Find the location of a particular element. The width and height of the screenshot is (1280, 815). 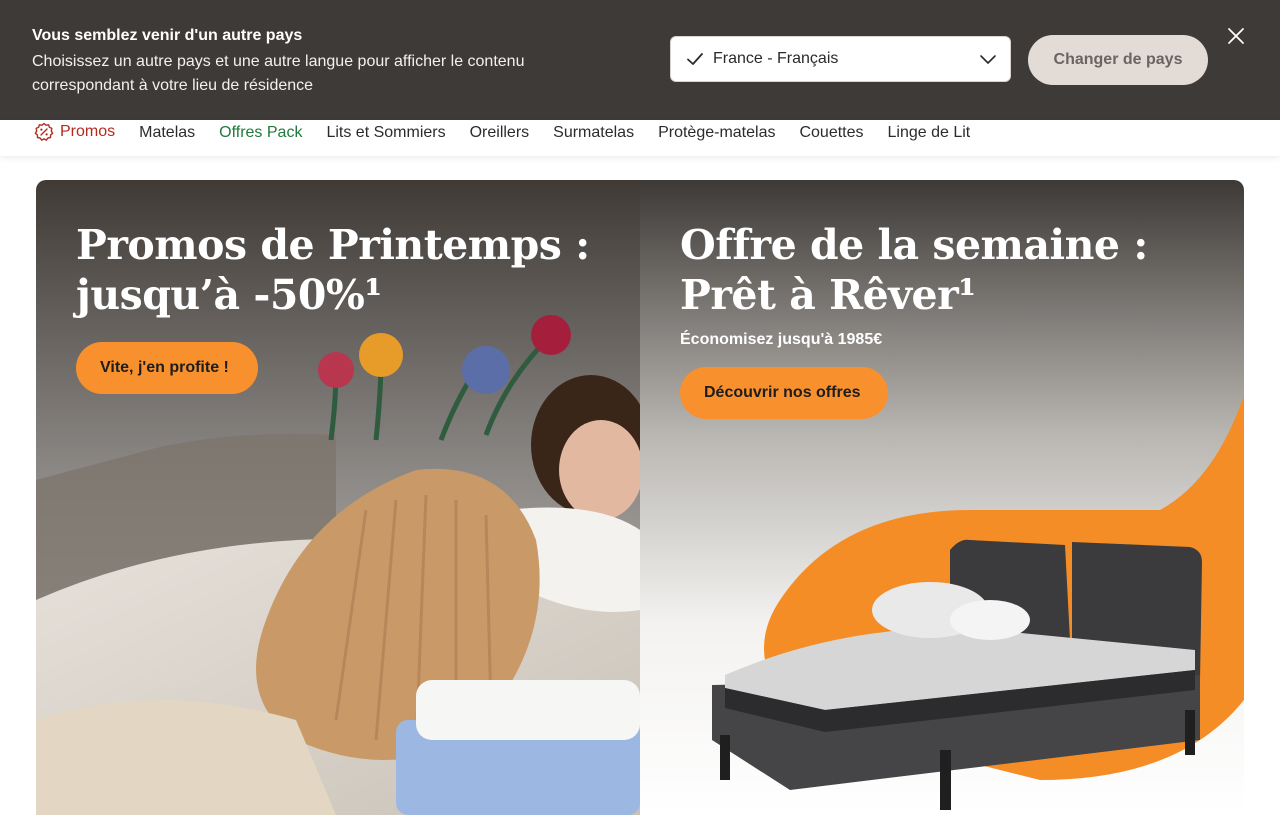

nav-item-protege-matelas: Protège-matelas is located at coordinates (716, 133).